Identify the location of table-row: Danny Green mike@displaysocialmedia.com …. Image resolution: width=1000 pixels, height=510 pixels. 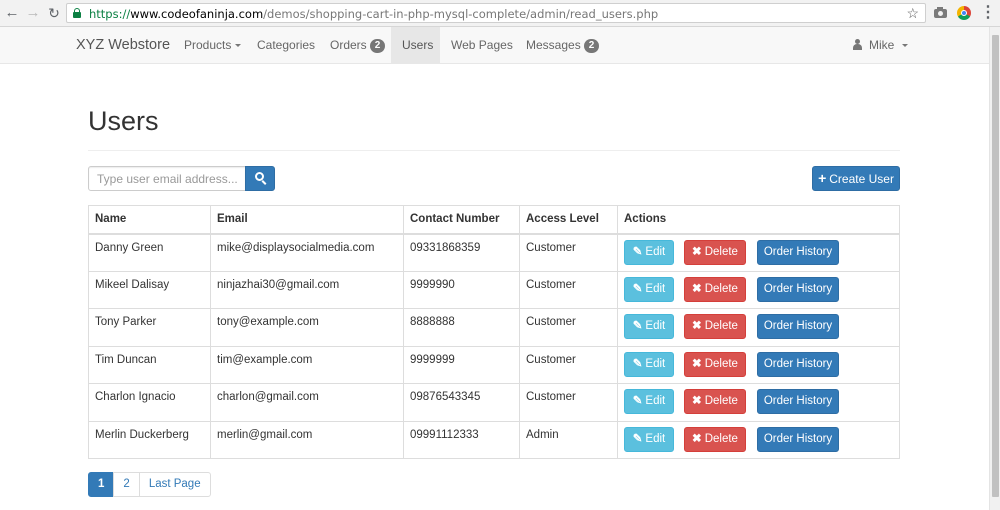
(494, 252).